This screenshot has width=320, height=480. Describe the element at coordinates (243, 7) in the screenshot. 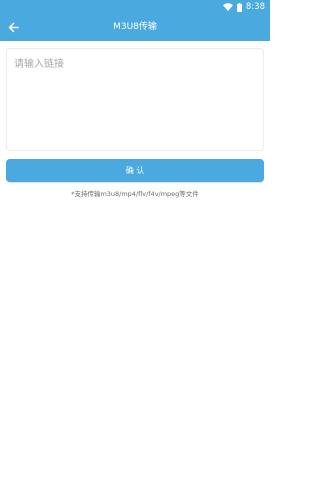

I see `status-icons: 8:38` at that location.